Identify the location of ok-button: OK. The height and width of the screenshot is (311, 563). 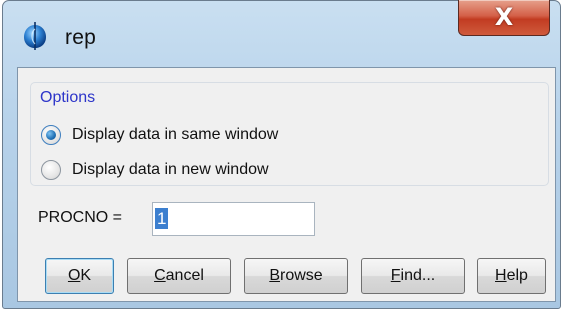
(79, 276).